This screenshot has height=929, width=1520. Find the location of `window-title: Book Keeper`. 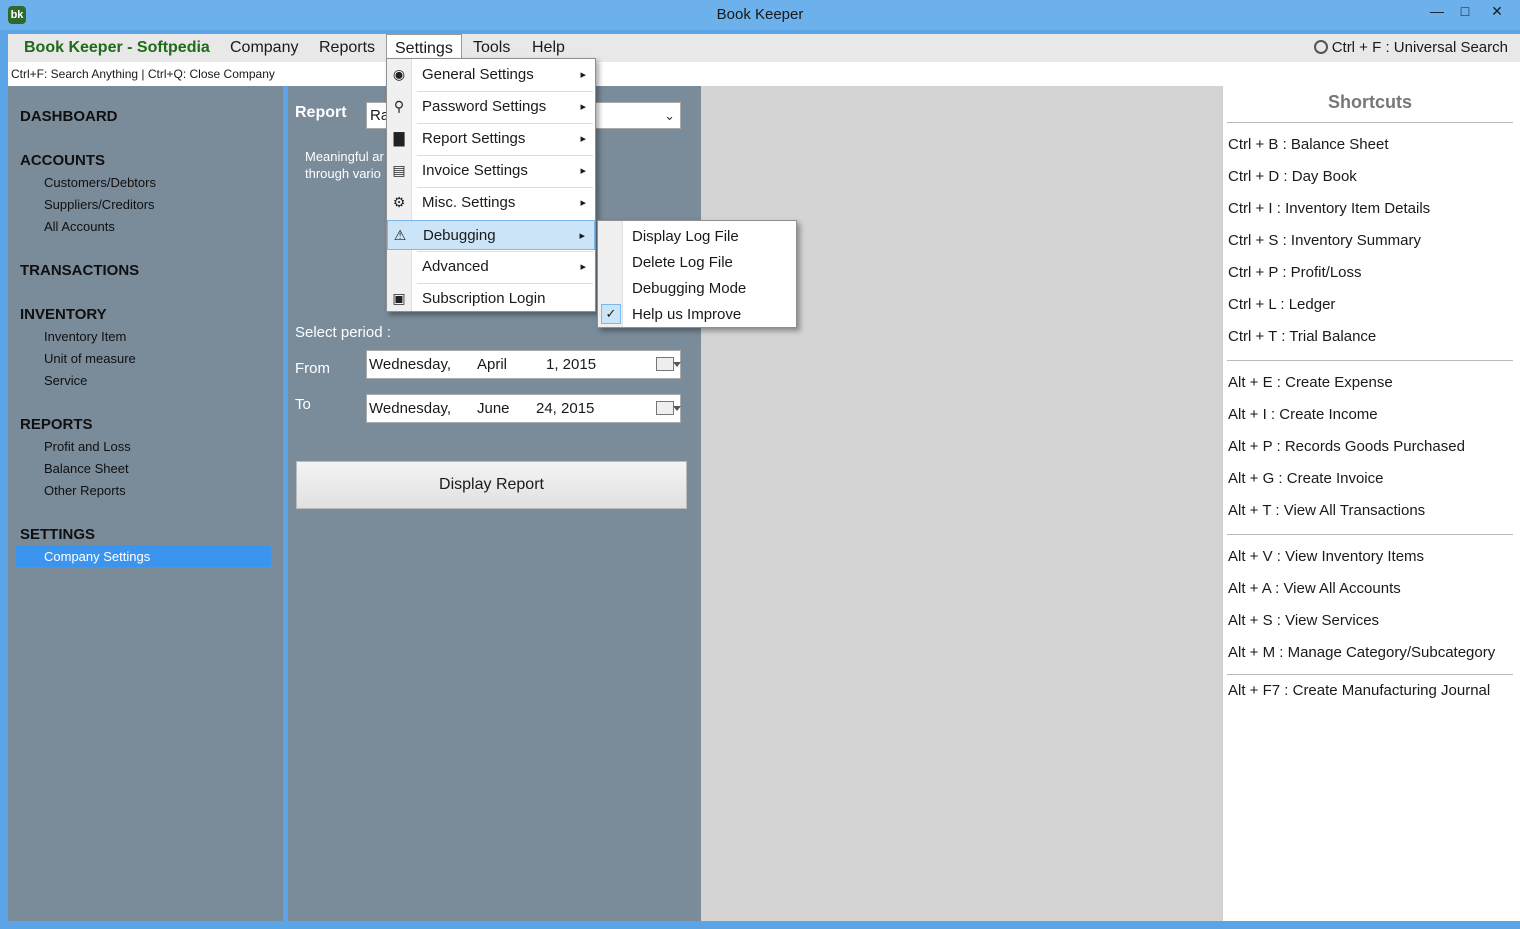

window-title: Book Keeper is located at coordinates (760, 14).